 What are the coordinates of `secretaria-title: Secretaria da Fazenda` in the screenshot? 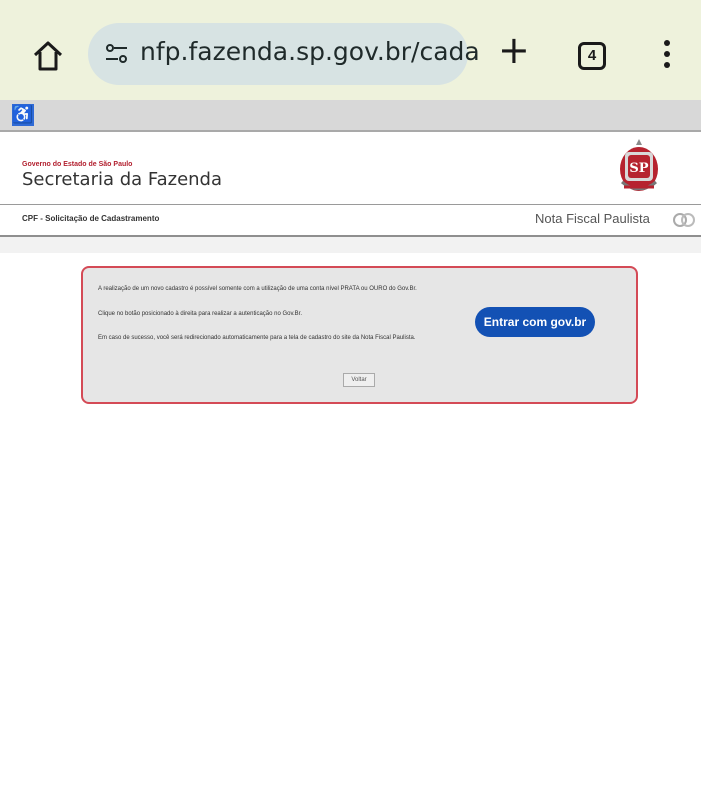 It's located at (122, 179).